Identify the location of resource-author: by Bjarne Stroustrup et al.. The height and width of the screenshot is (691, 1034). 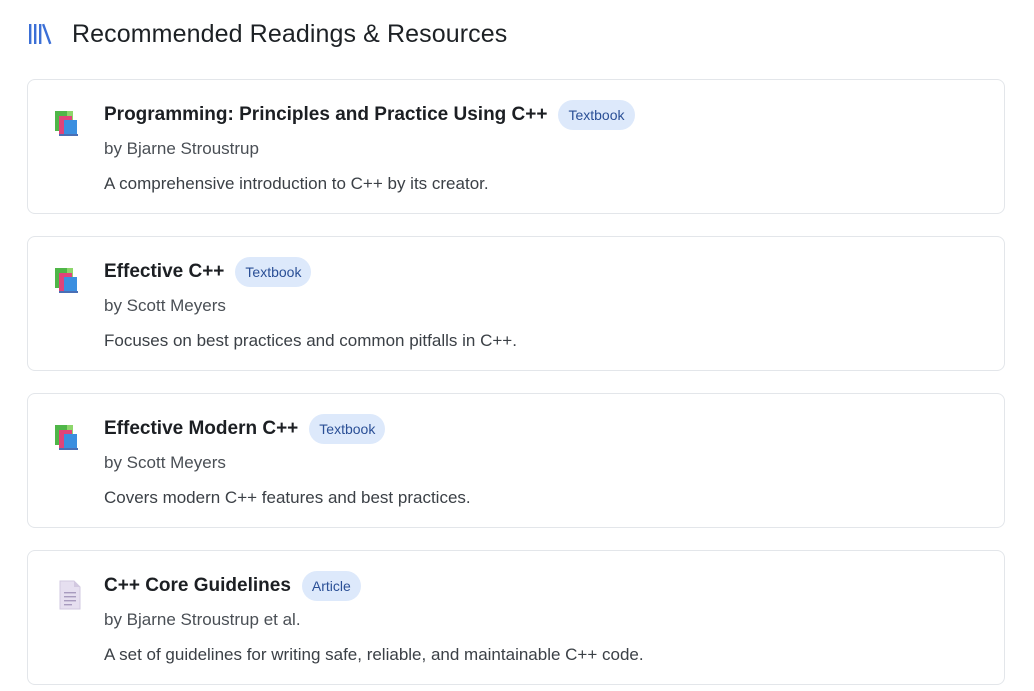
(202, 619).